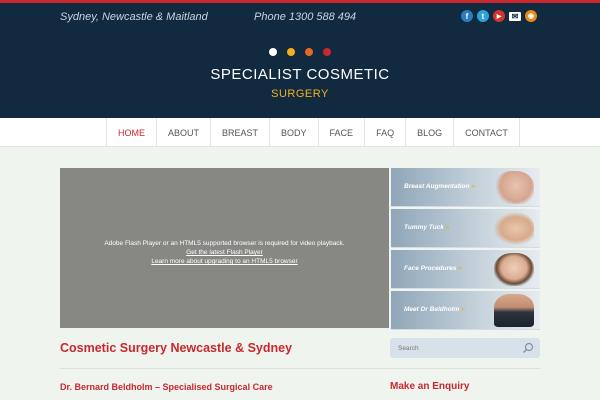 The image size is (600, 400). Describe the element at coordinates (430, 268) in the screenshot. I see `promo-label: Face Procedures` at that location.